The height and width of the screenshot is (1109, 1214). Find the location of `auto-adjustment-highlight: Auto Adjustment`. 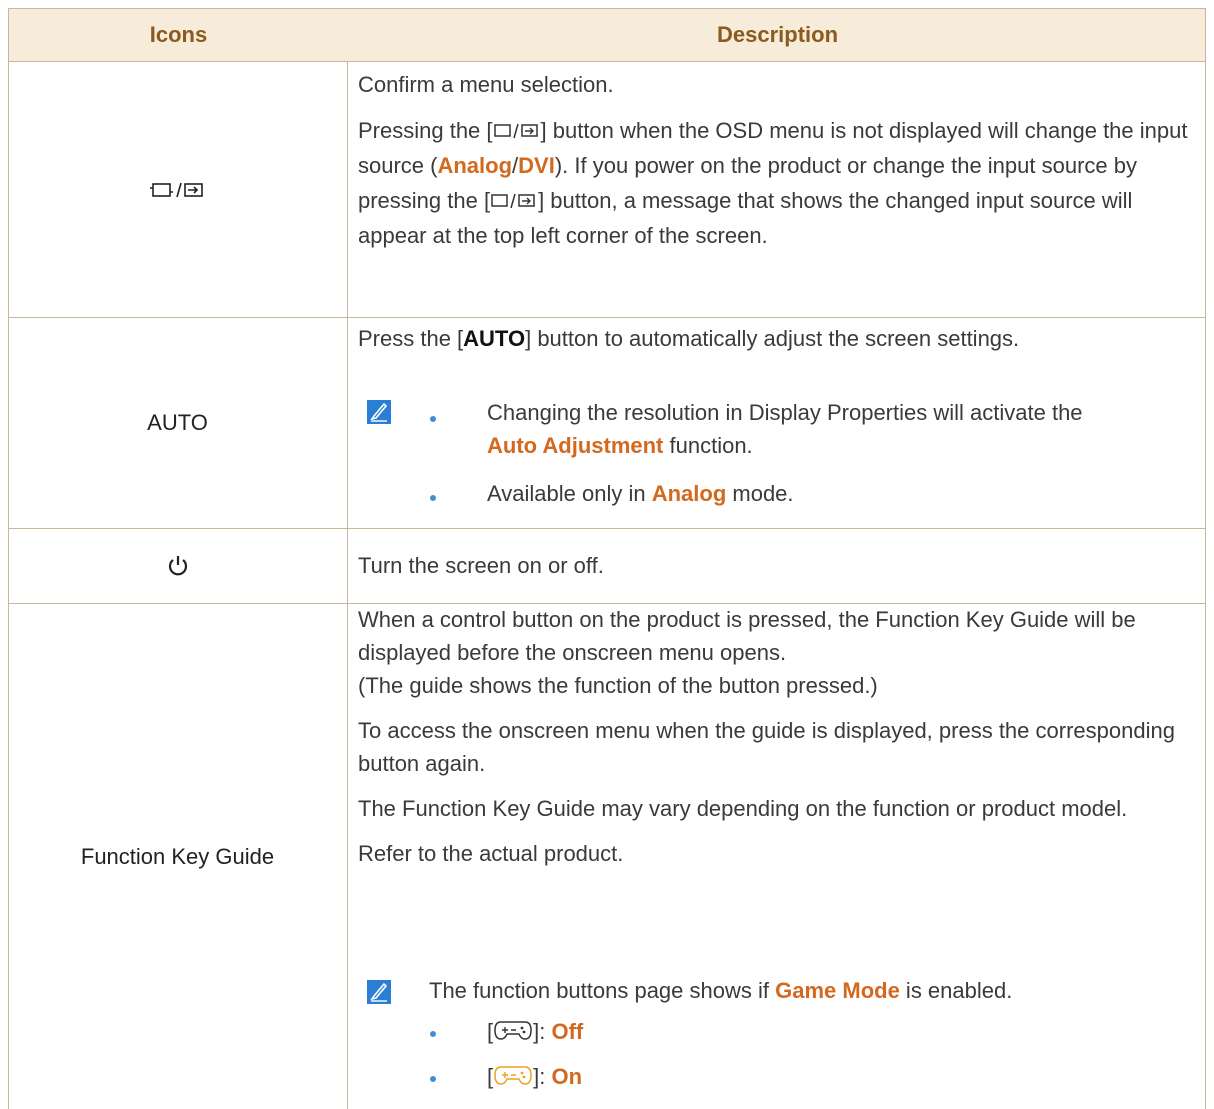

auto-adjustment-highlight: Auto Adjustment is located at coordinates (575, 445).